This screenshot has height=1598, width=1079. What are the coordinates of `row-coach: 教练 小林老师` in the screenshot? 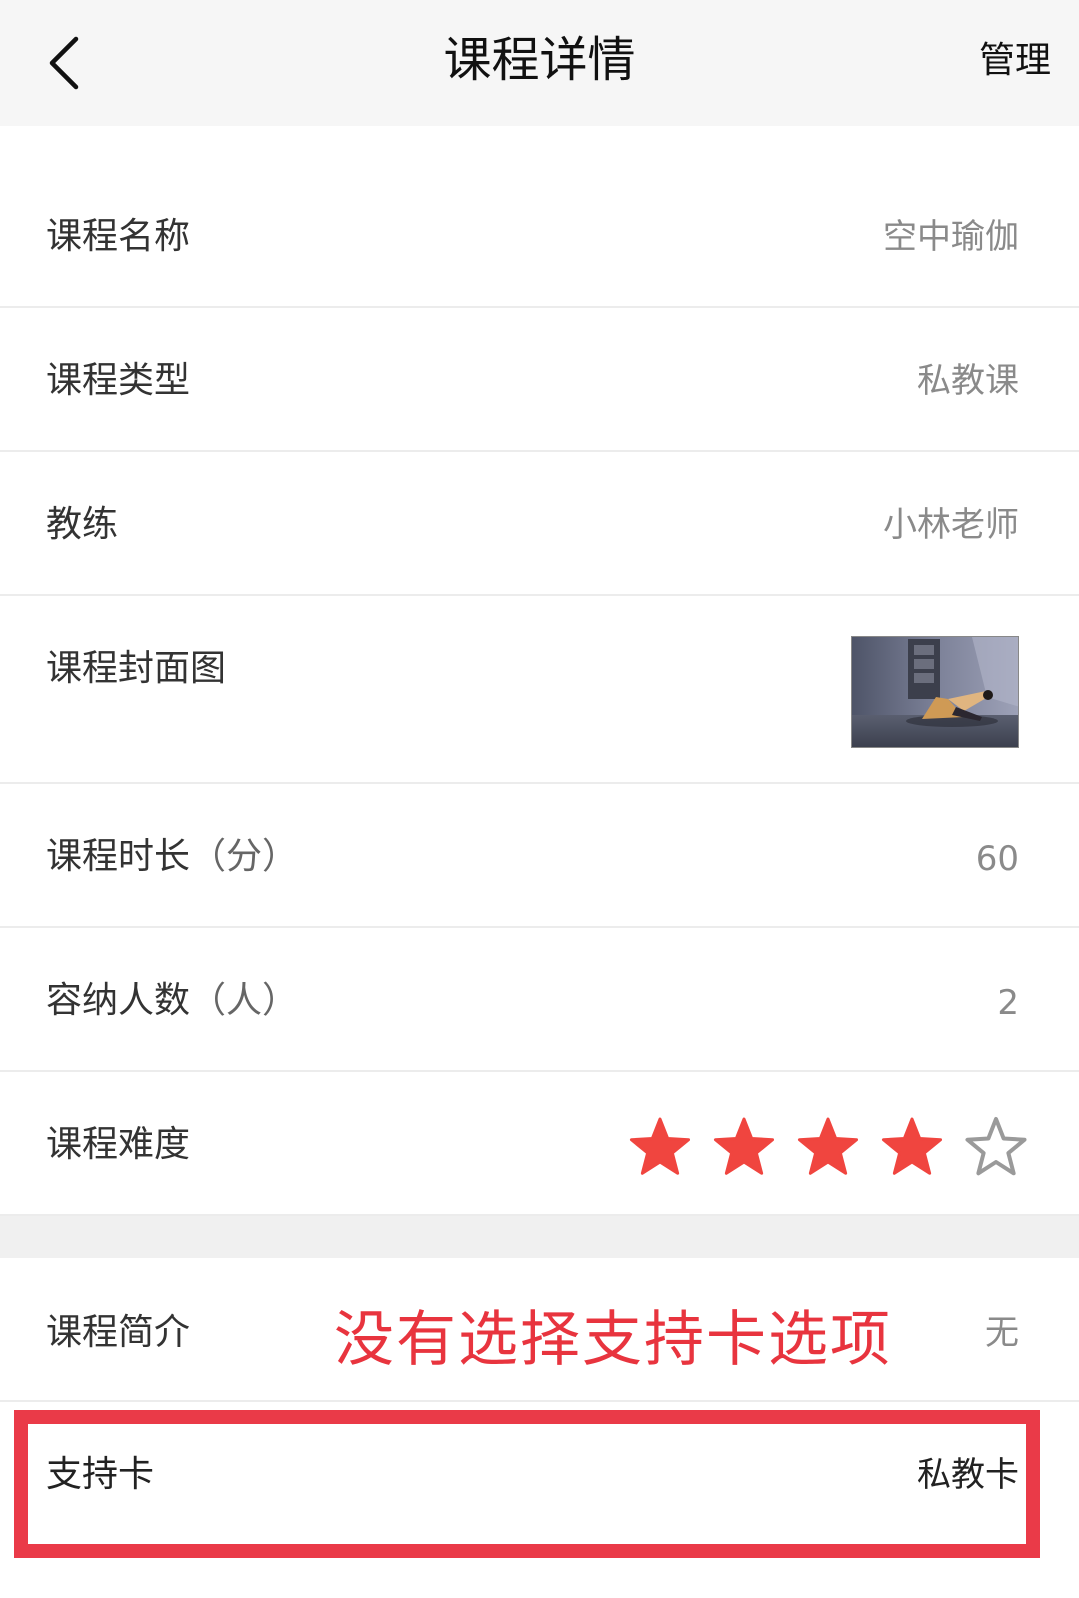 It's located at (539, 524).